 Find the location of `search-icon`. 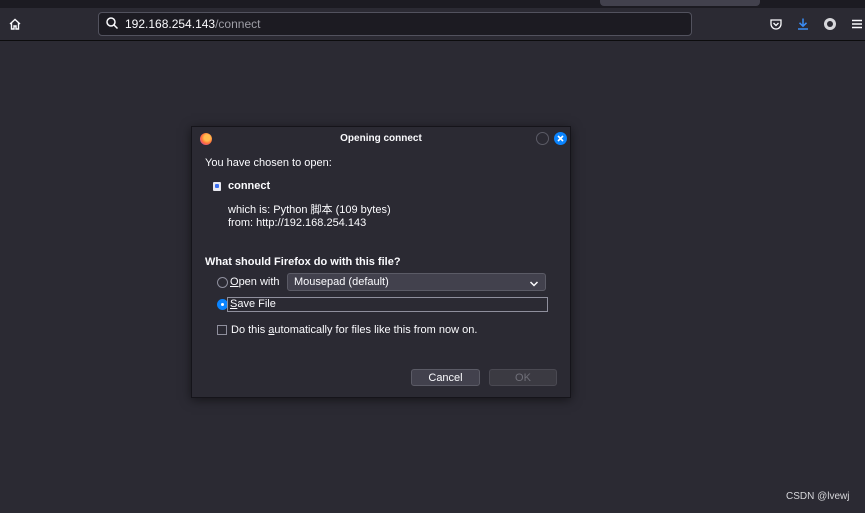

search-icon is located at coordinates (113, 24).